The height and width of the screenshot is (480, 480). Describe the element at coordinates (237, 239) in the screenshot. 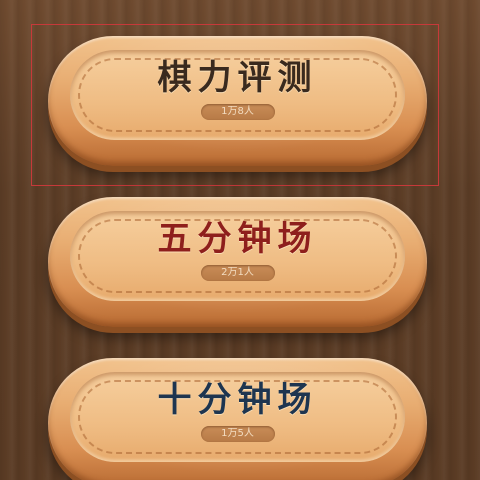

I see `mode-title: 五分钟场` at that location.